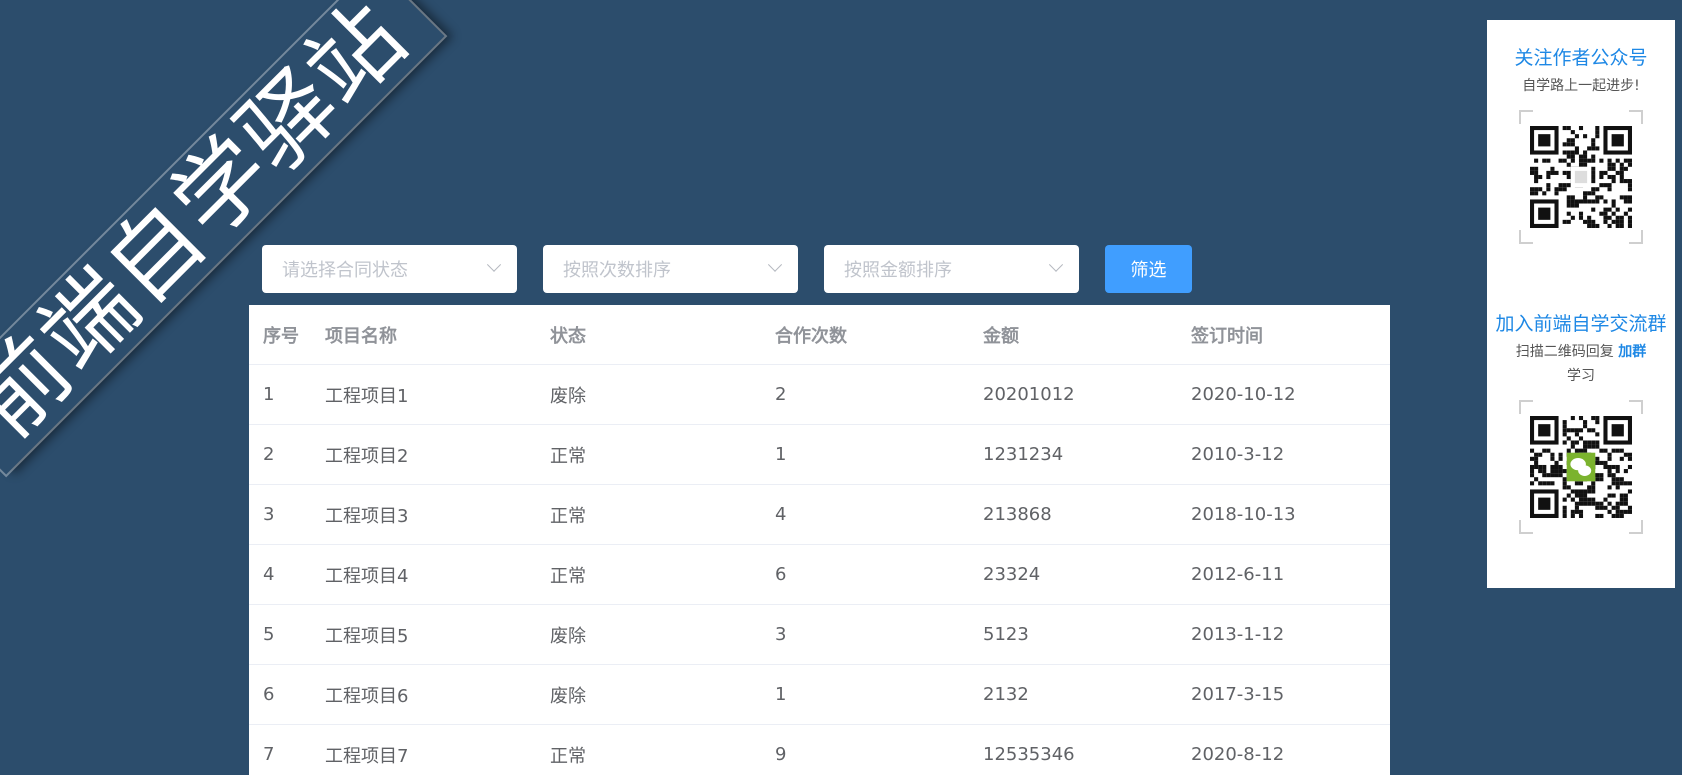 The image size is (1682, 775). What do you see at coordinates (1073, 575) in the screenshot?
I see `cell-amount: 23324` at bounding box center [1073, 575].